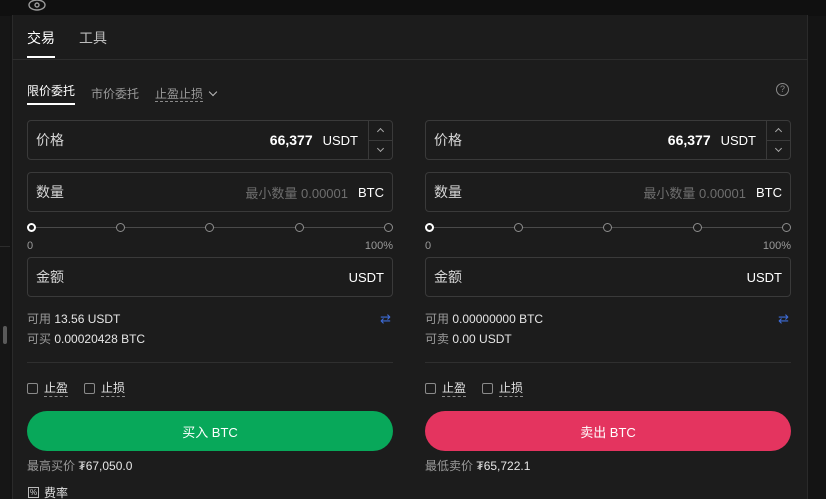 This screenshot has height=499, width=826. I want to click on buy-tpsl-checks: 止盈 止损, so click(210, 388).